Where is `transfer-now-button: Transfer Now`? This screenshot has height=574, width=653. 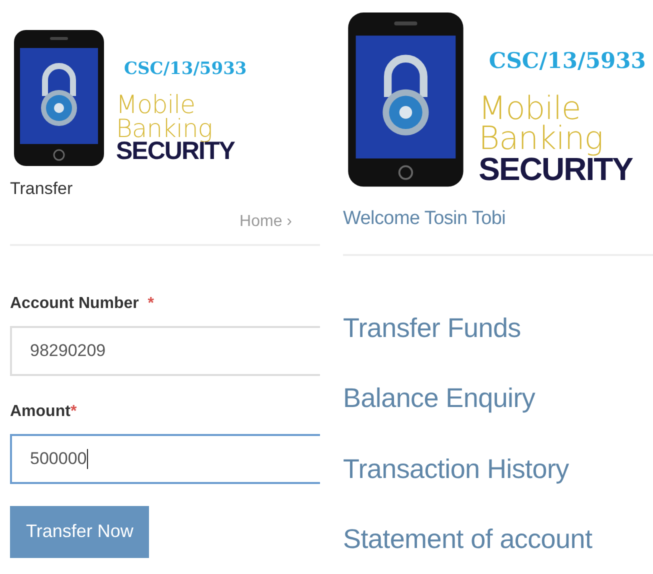
transfer-now-button: Transfer Now is located at coordinates (80, 532).